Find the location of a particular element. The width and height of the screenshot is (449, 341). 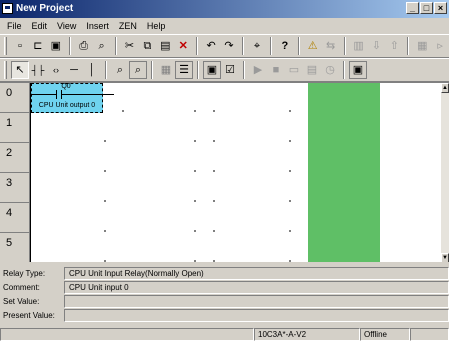

transfer-icon: ⇆ is located at coordinates (331, 46).